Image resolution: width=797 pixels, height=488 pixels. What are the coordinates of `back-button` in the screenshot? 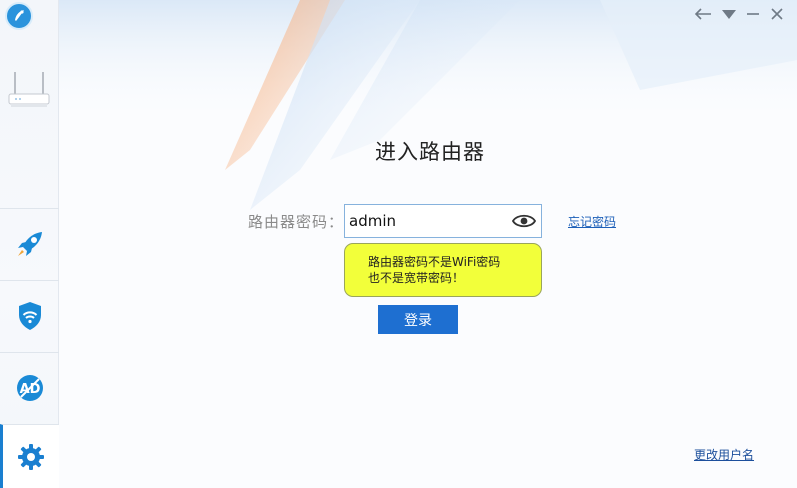 It's located at (703, 14).